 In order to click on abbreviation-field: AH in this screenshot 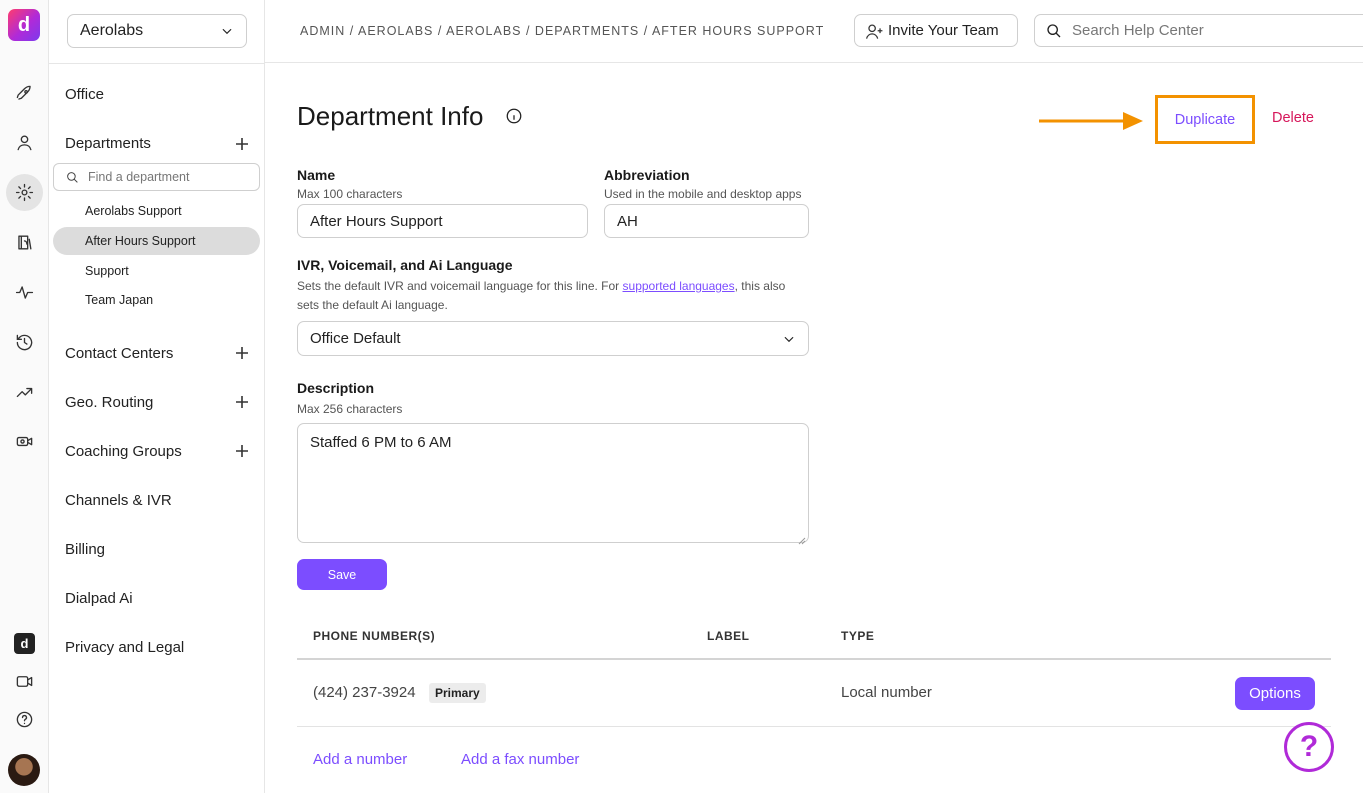, I will do `click(706, 221)`.